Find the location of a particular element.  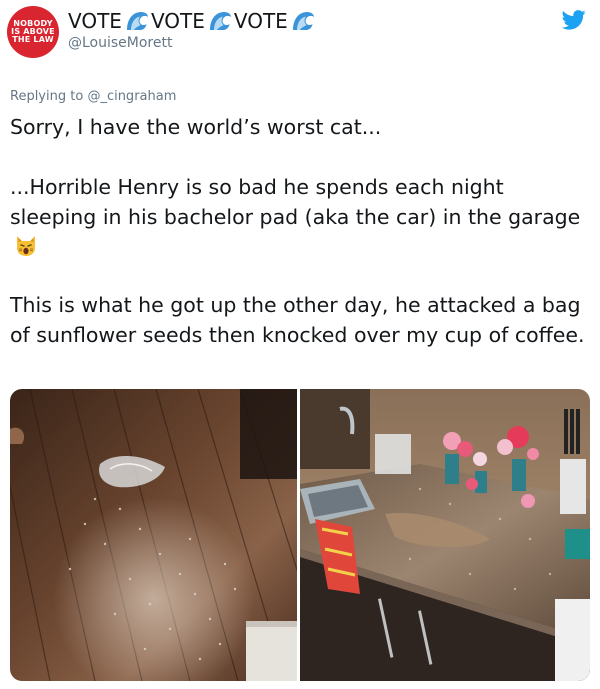

display-name-part-1: VOTE is located at coordinates (95, 21).